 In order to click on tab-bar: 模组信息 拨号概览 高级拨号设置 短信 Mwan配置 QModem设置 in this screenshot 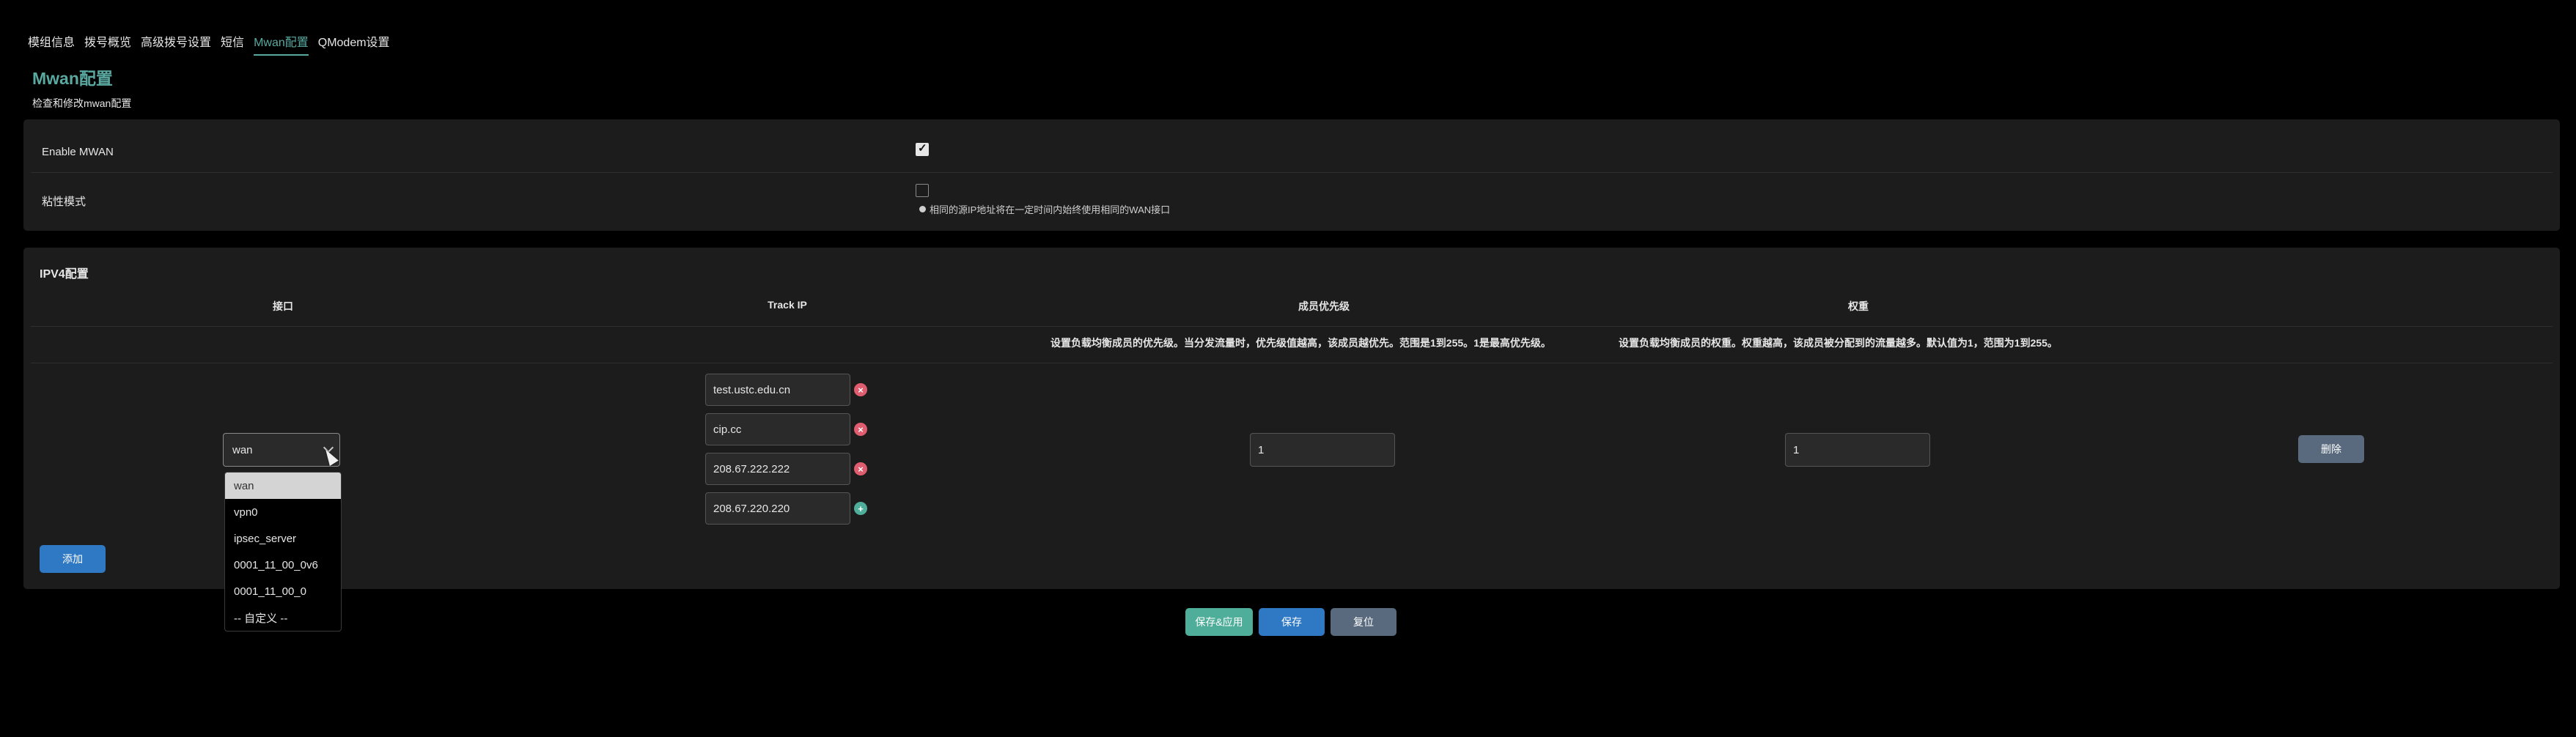, I will do `click(214, 42)`.